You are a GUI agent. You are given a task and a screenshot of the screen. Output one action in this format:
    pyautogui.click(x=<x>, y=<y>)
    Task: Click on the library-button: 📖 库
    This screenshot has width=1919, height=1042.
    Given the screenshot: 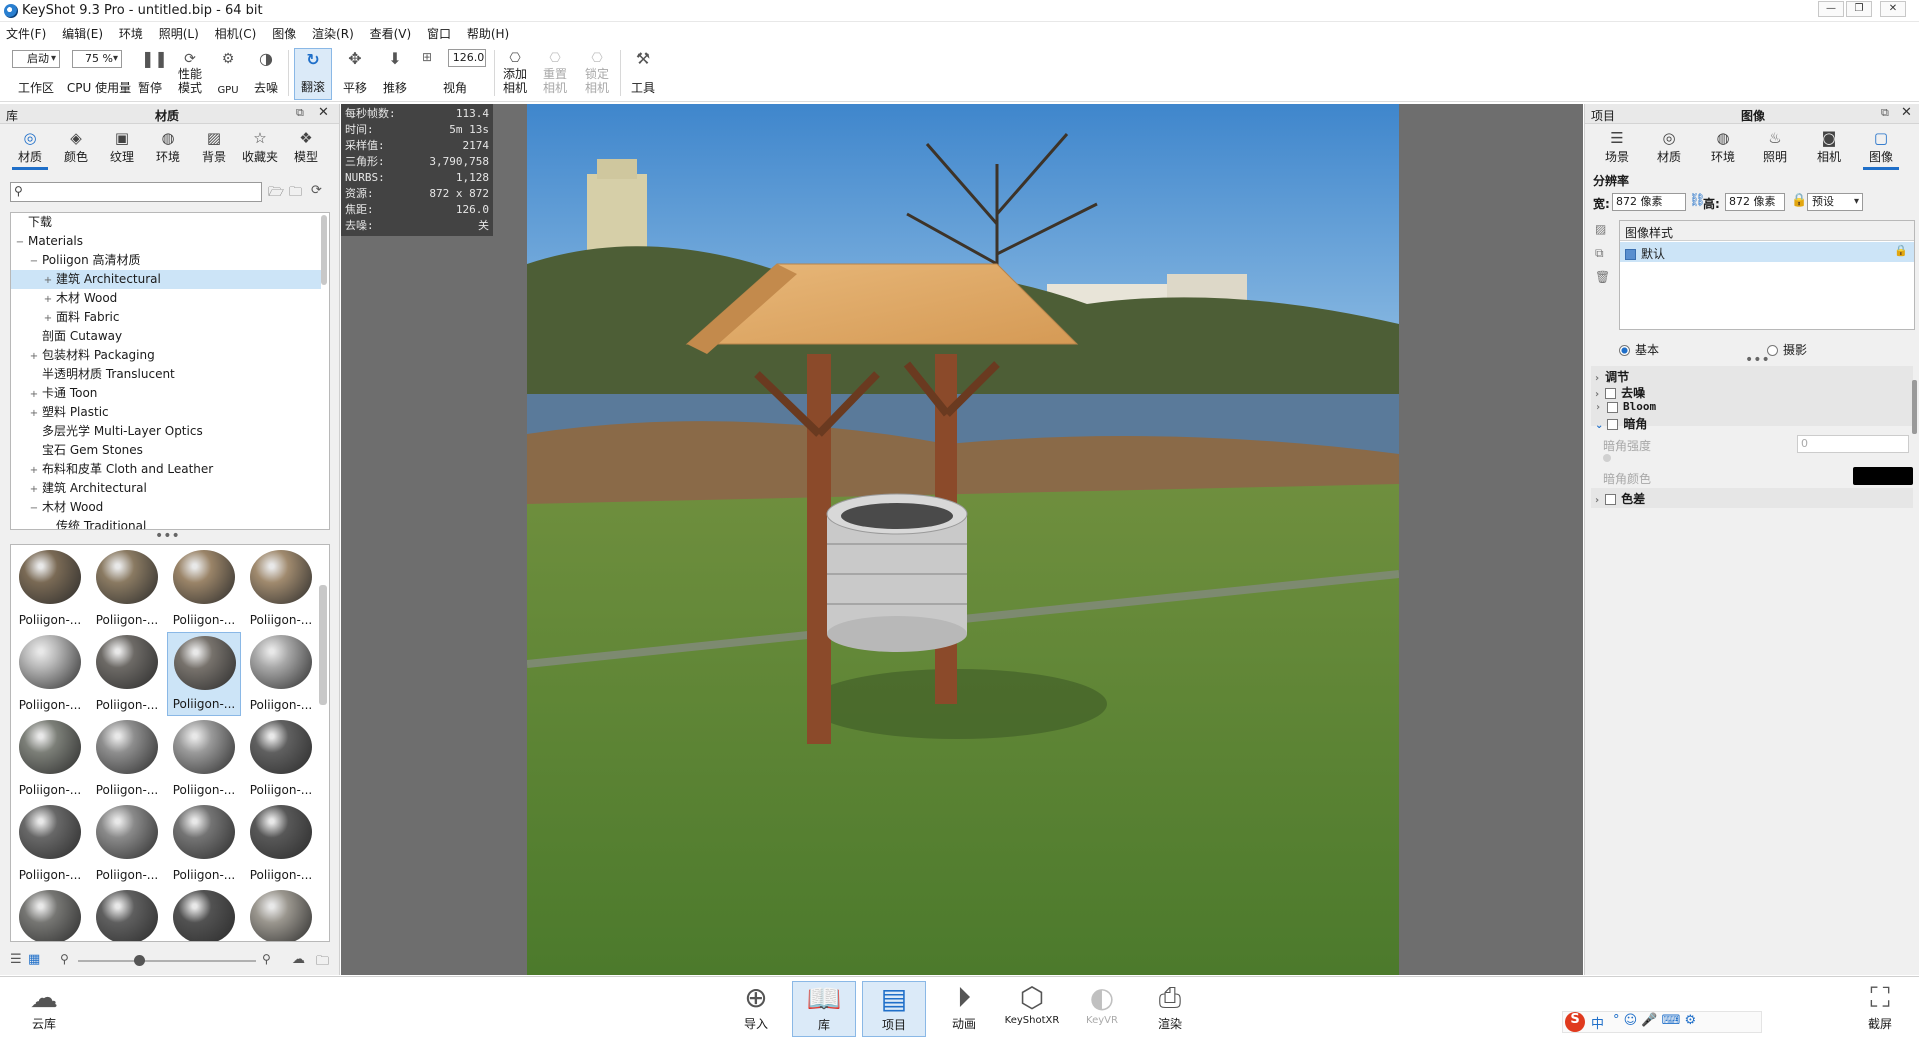 What is the action you would take?
    pyautogui.click(x=824, y=1009)
    